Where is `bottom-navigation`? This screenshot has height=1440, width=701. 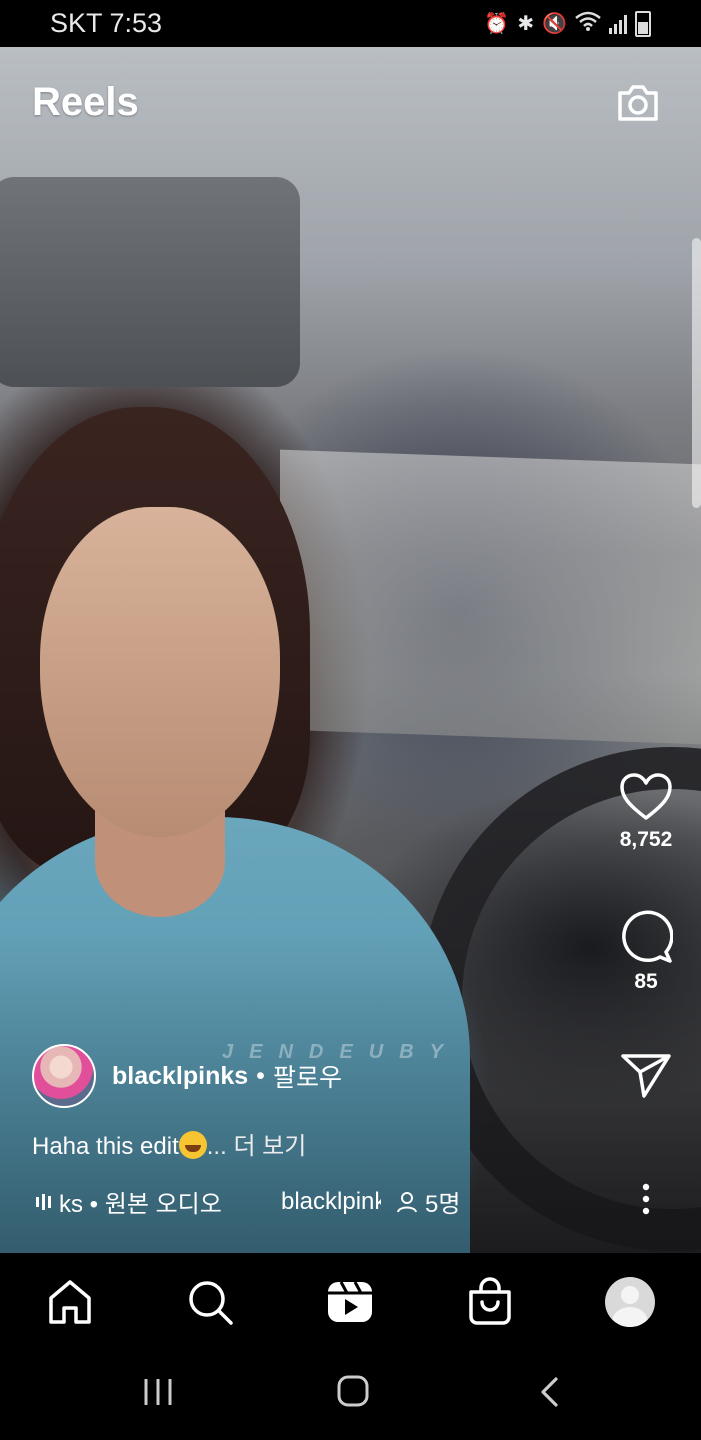 bottom-navigation is located at coordinates (350, 1301).